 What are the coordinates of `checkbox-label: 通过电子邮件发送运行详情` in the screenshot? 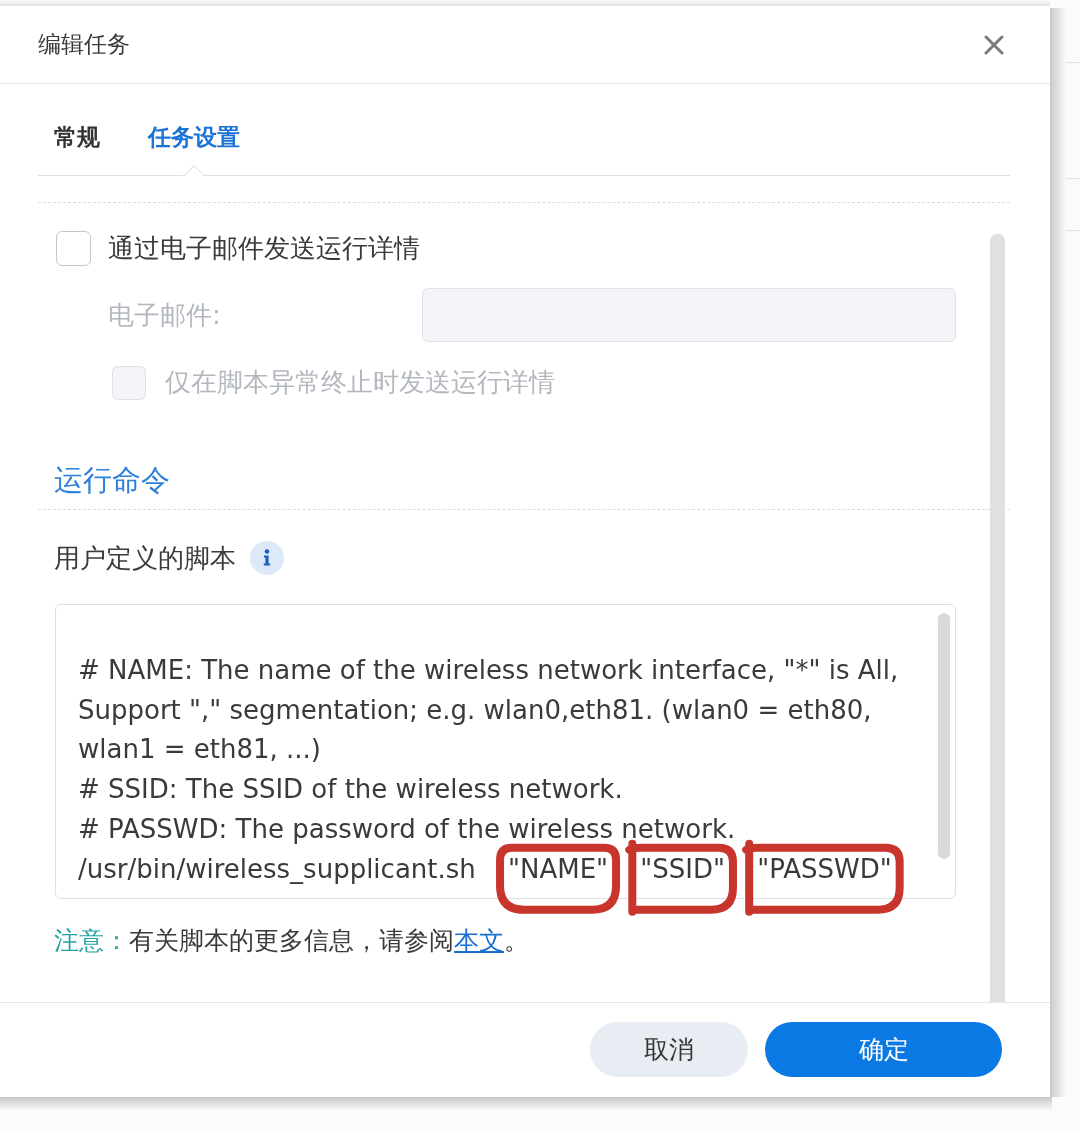 It's located at (264, 248).